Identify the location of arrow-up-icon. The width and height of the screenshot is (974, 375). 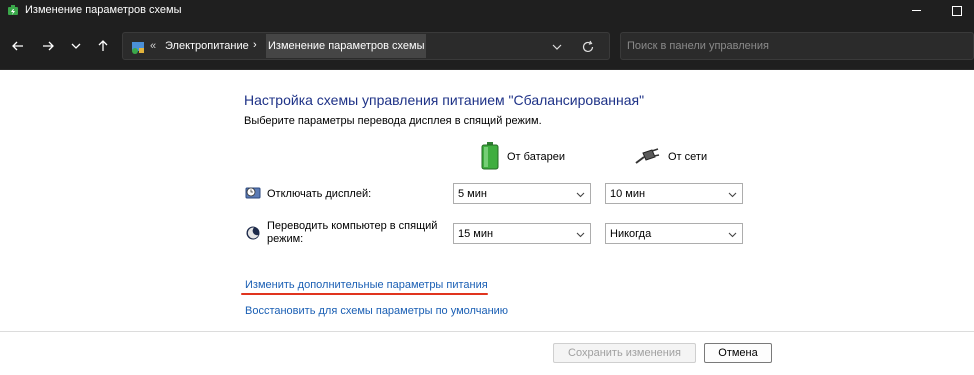
(103, 45).